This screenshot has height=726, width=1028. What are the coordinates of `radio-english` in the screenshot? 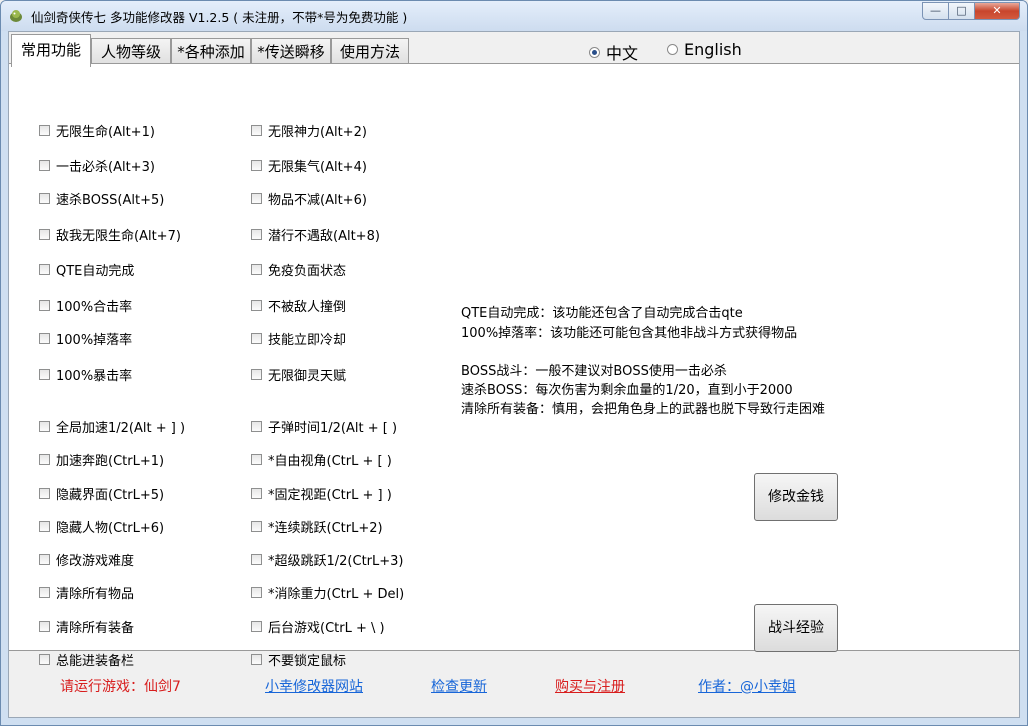 It's located at (672, 49).